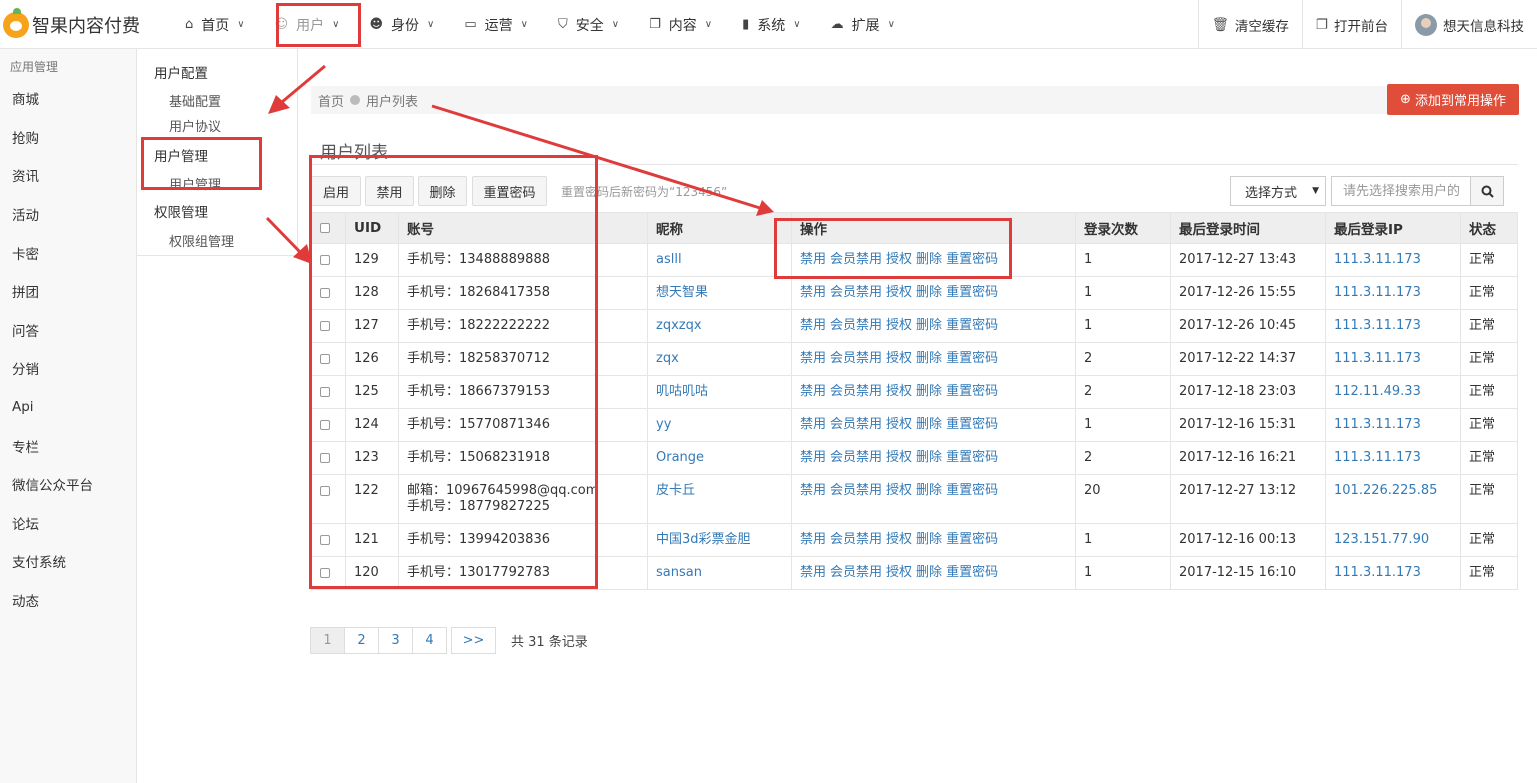 The width and height of the screenshot is (1537, 783). What do you see at coordinates (588, 24) in the screenshot?
I see `nav-security: ⛉ 安全 ∨` at bounding box center [588, 24].